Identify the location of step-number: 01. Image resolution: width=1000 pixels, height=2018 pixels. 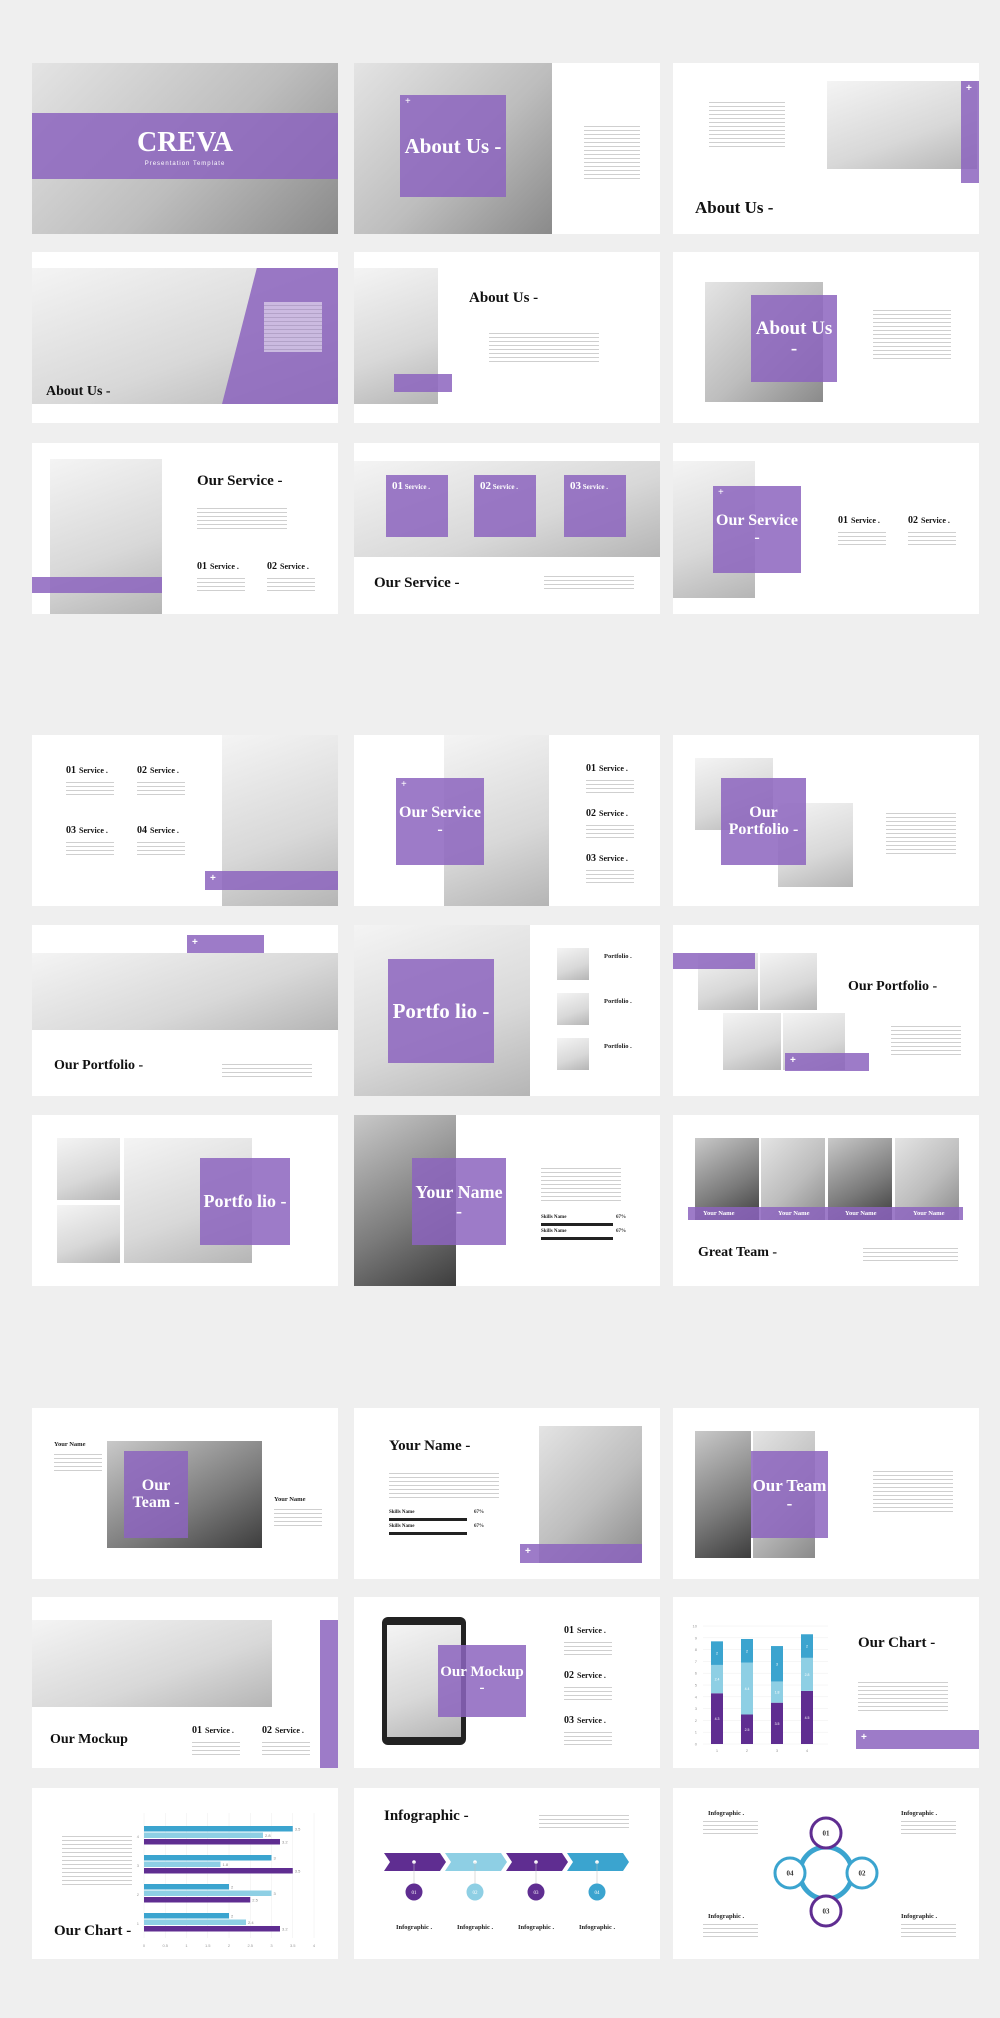
(415, 1893).